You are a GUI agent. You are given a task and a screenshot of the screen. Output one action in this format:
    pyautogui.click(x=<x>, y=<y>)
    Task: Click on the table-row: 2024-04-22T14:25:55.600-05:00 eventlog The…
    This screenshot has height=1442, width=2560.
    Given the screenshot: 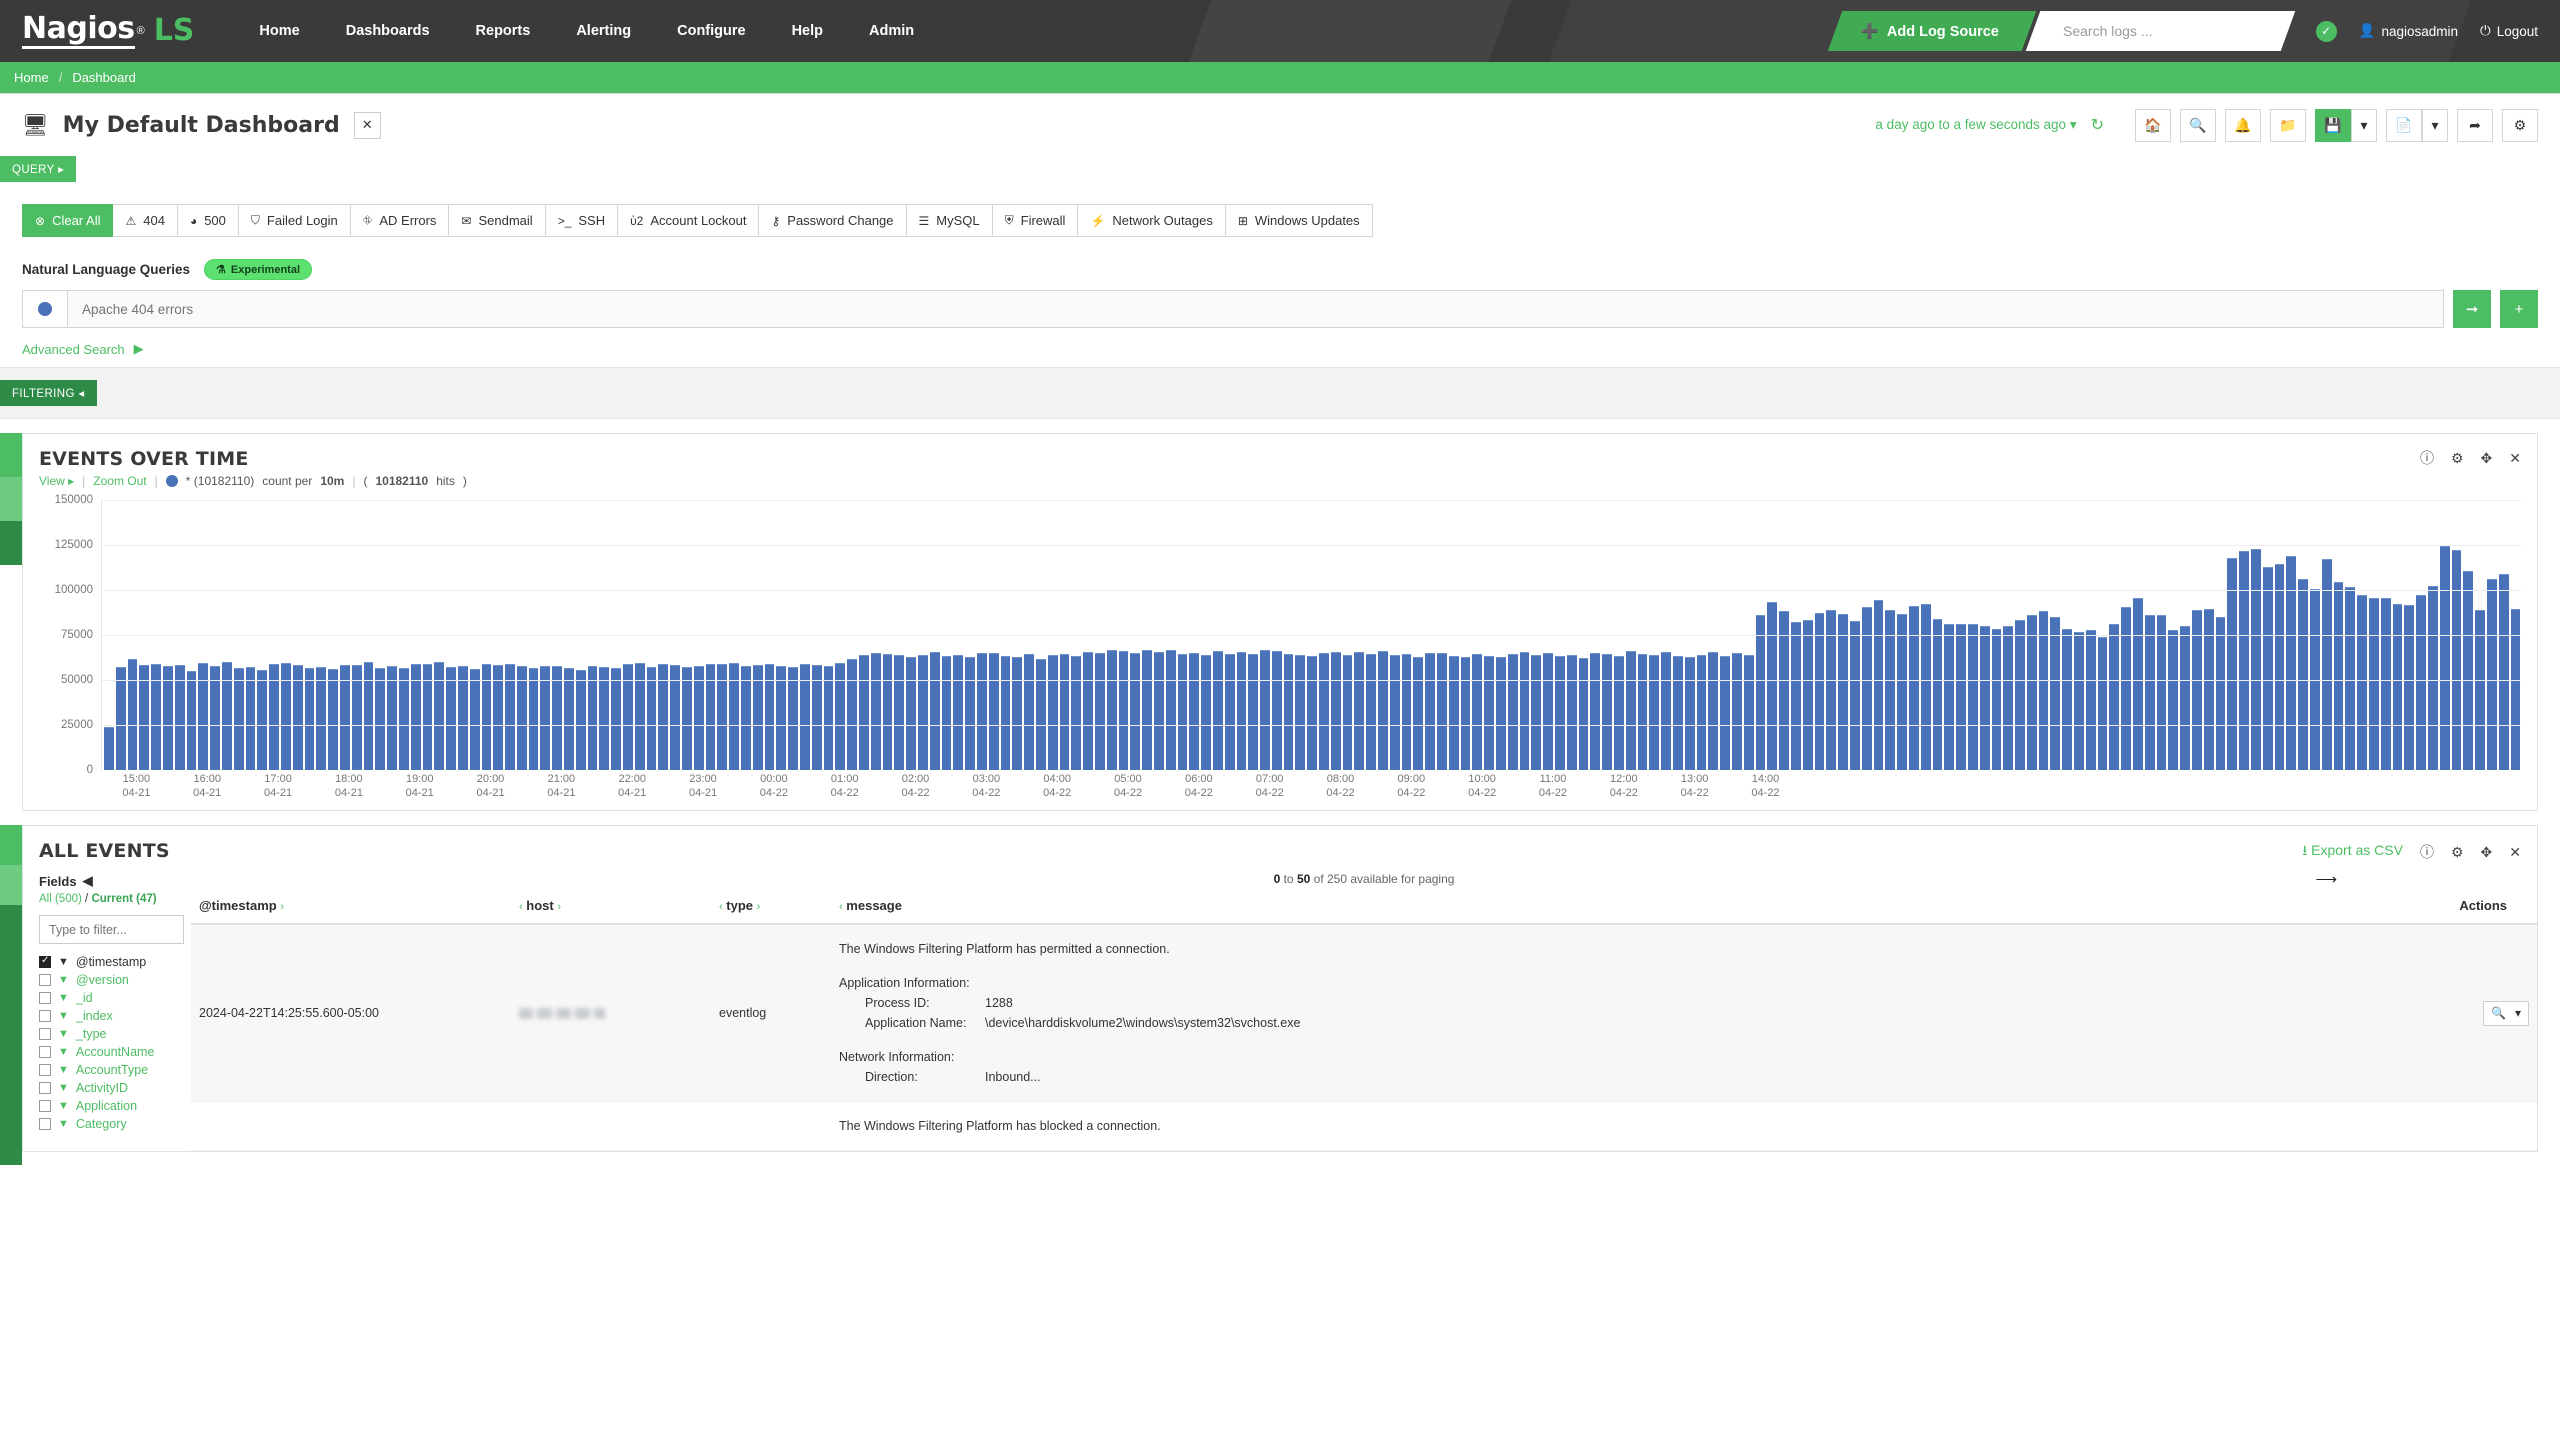 What is the action you would take?
    pyautogui.click(x=1364, y=1013)
    